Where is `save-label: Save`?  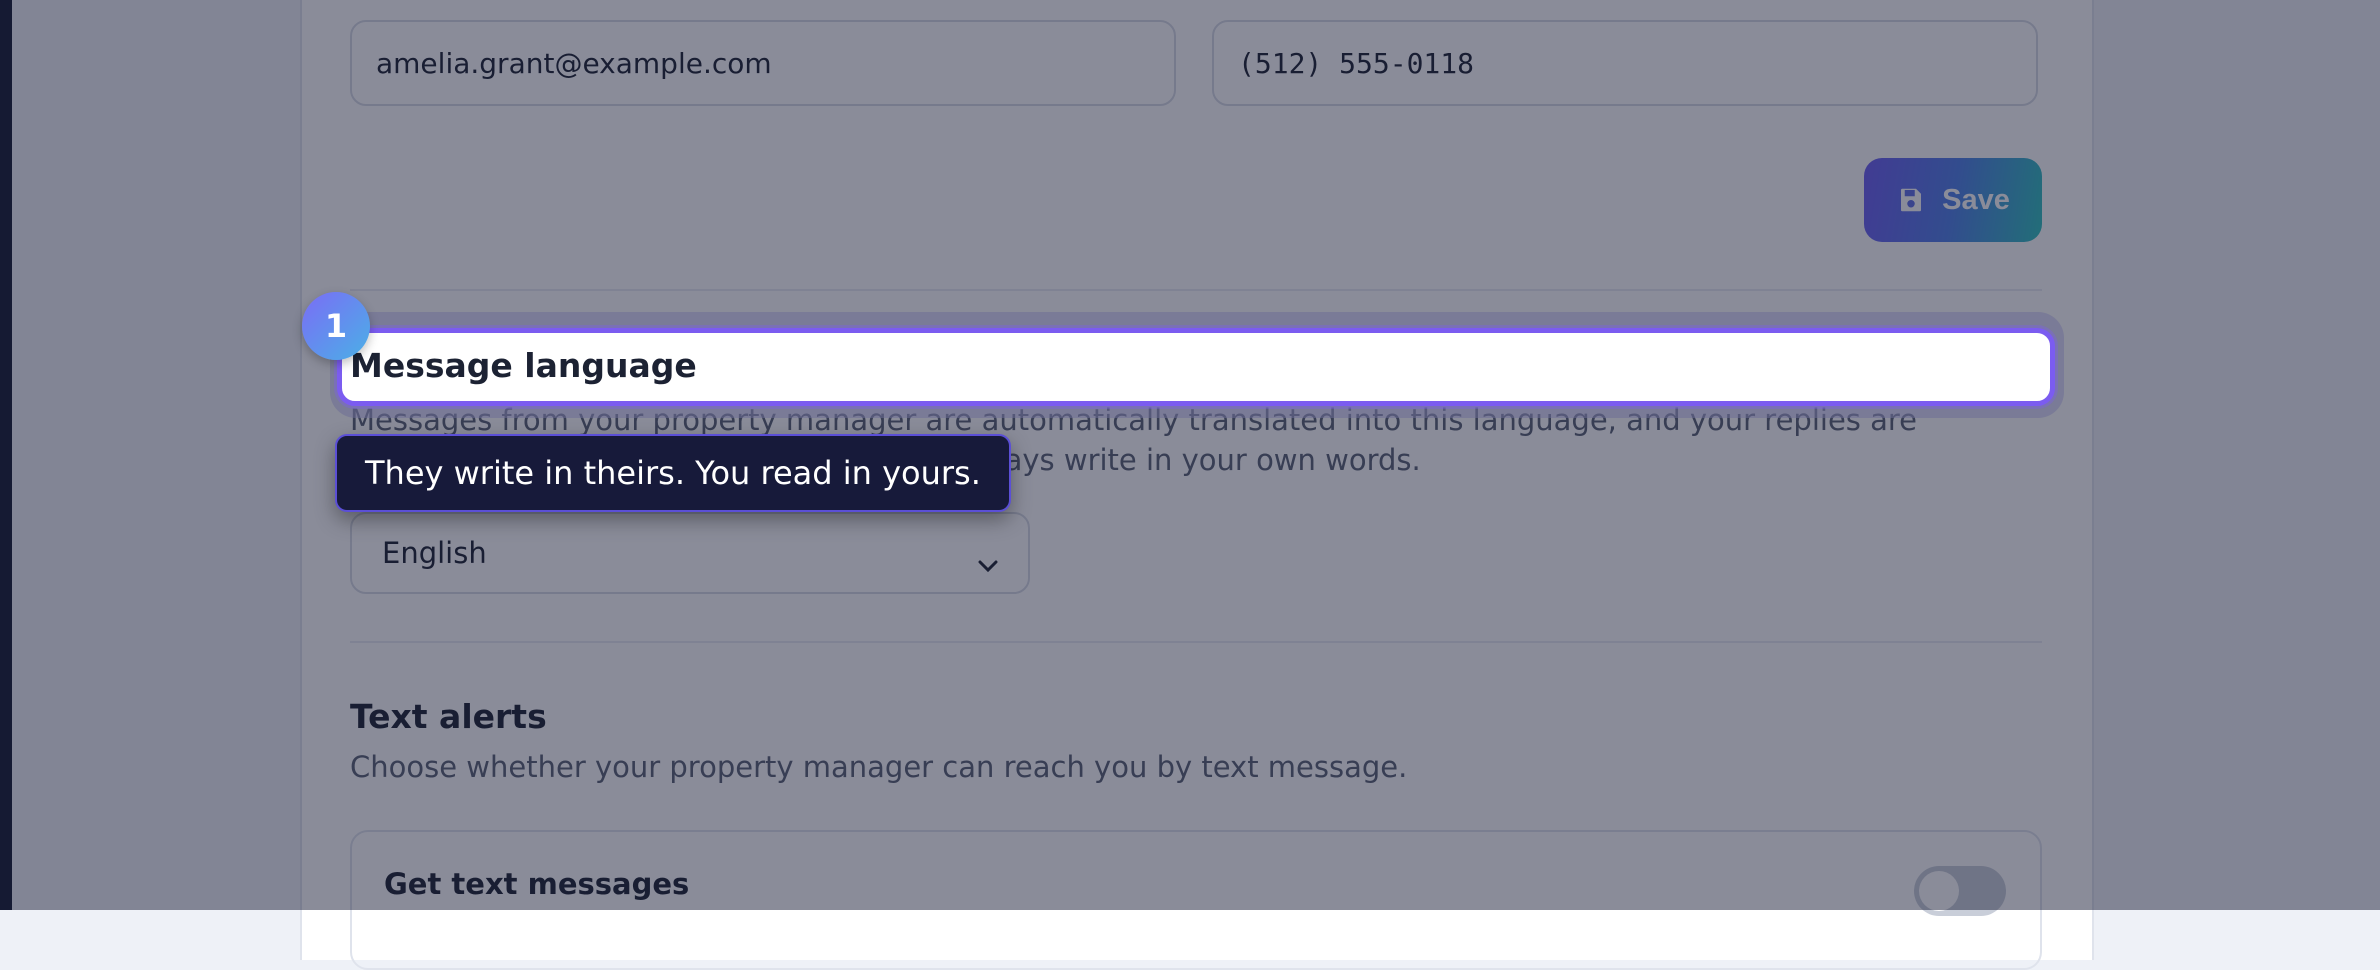 save-label: Save is located at coordinates (1976, 199).